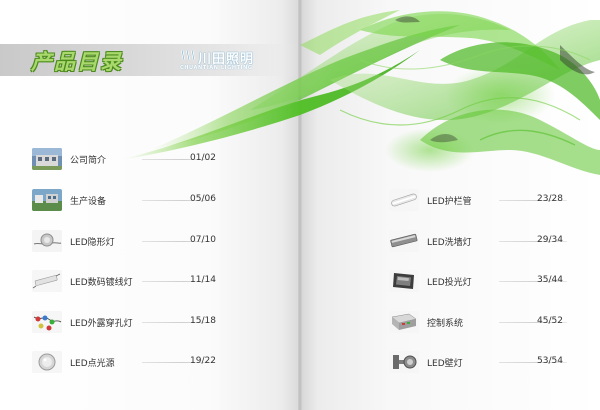 This screenshot has height=410, width=600. Describe the element at coordinates (404, 200) in the screenshot. I see `led-guardrail-tube-icon` at that location.